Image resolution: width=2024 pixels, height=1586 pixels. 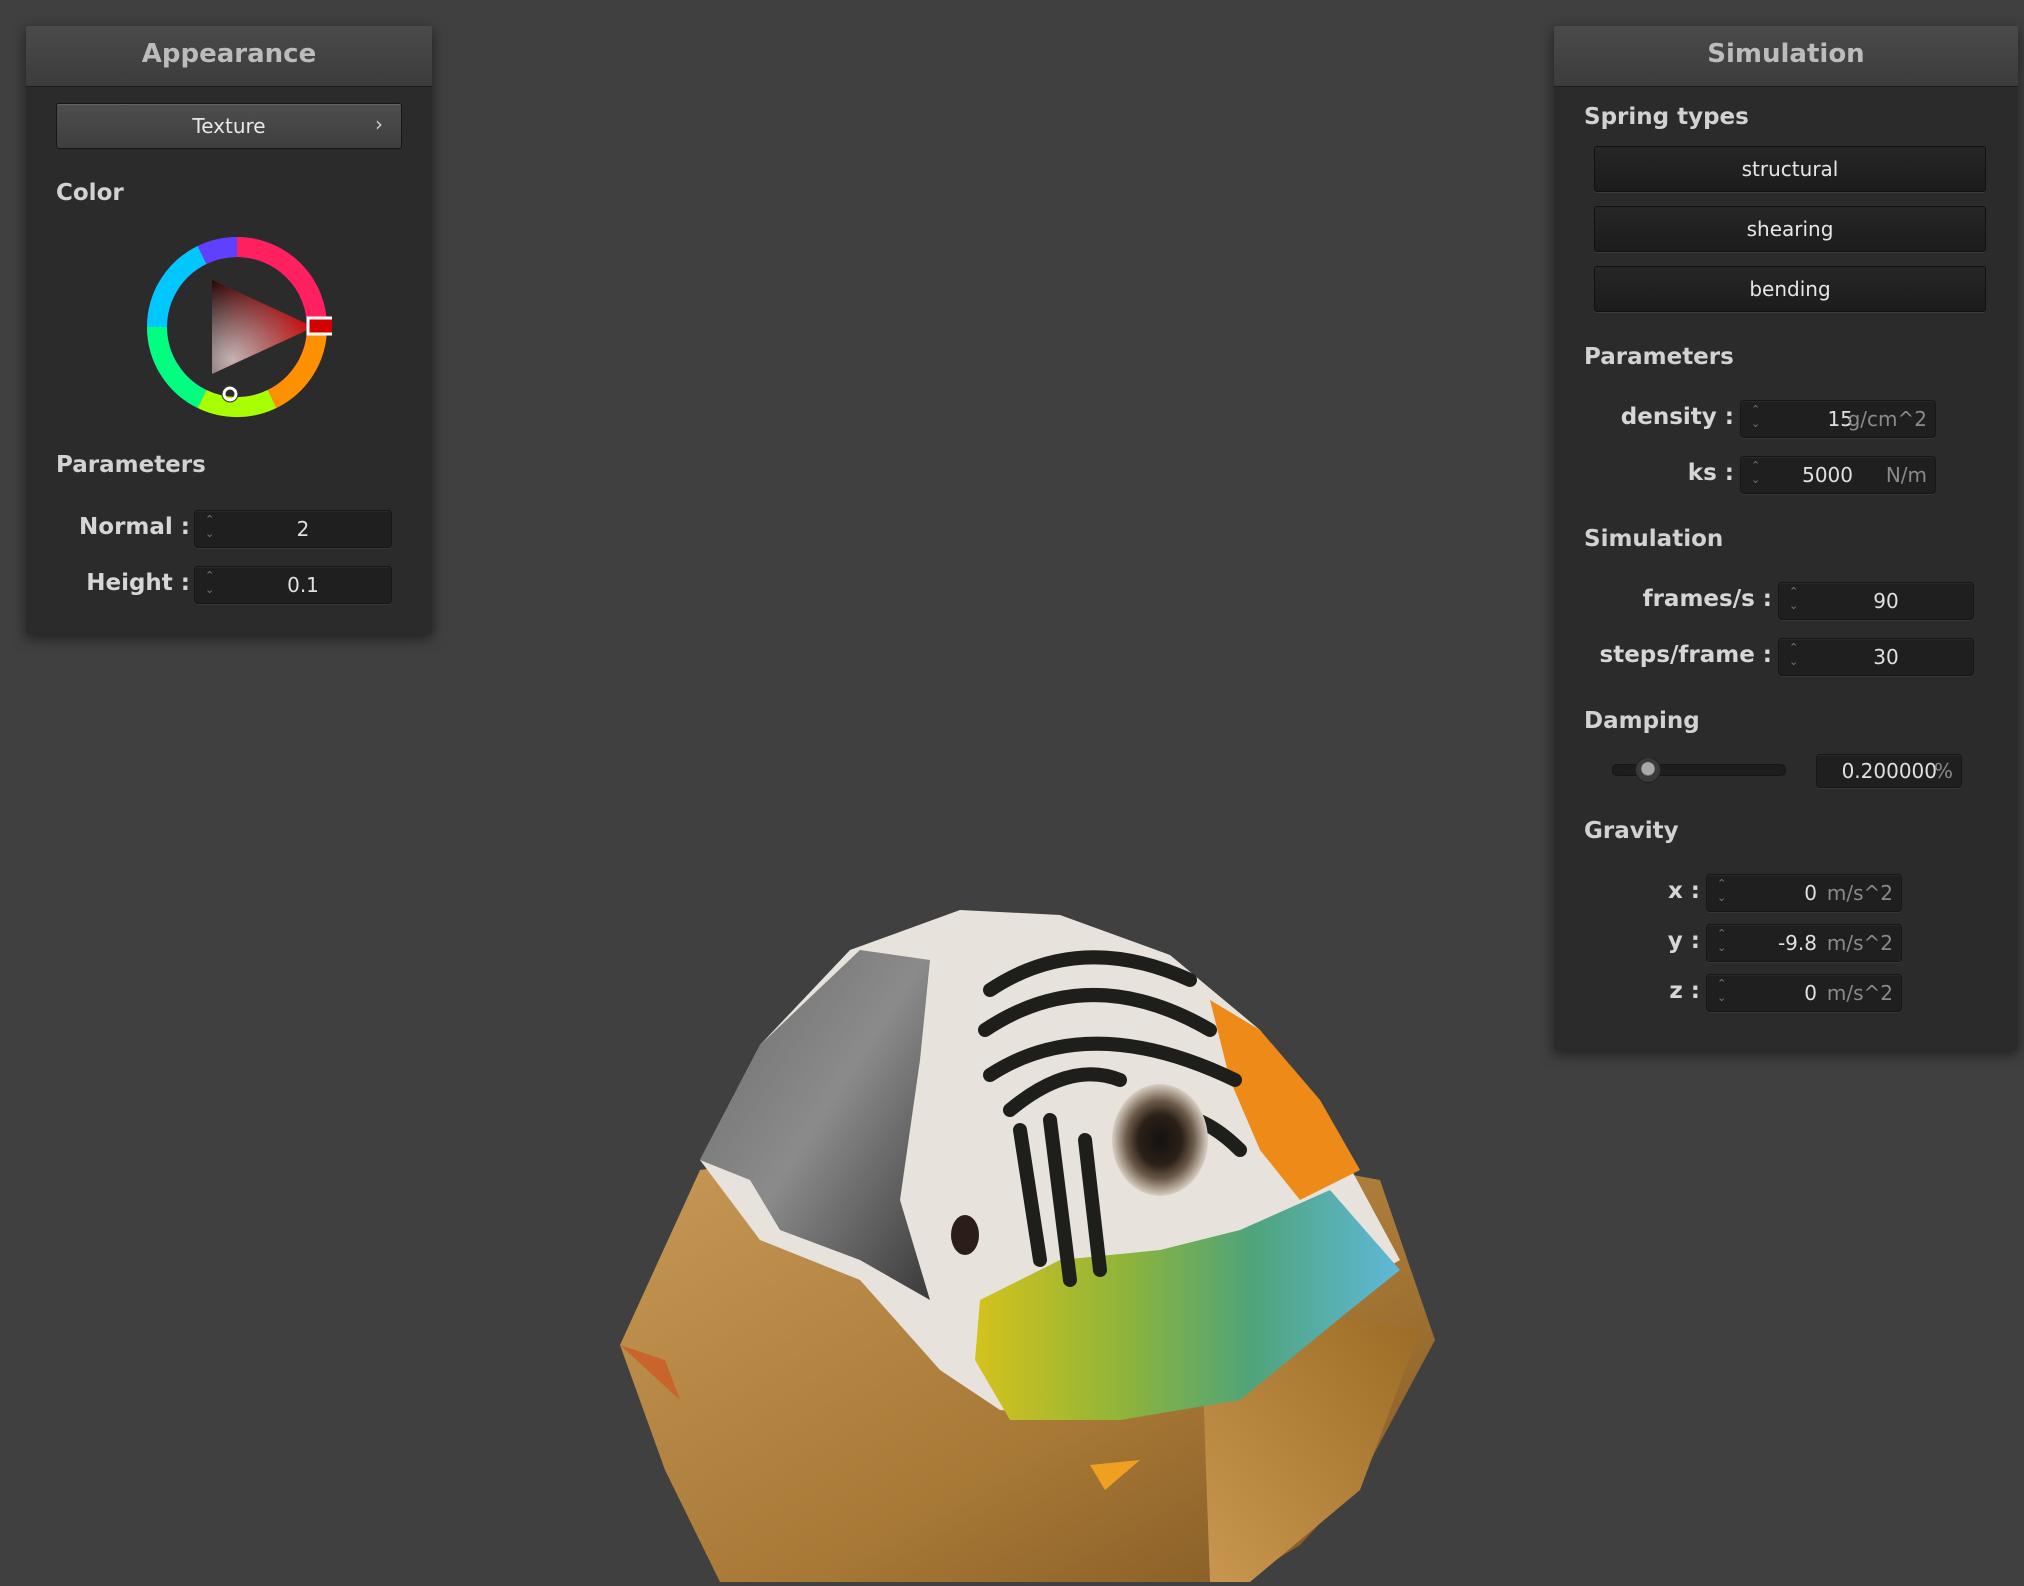 What do you see at coordinates (1810, 893) in the screenshot?
I see `gravity-x-value: 0` at bounding box center [1810, 893].